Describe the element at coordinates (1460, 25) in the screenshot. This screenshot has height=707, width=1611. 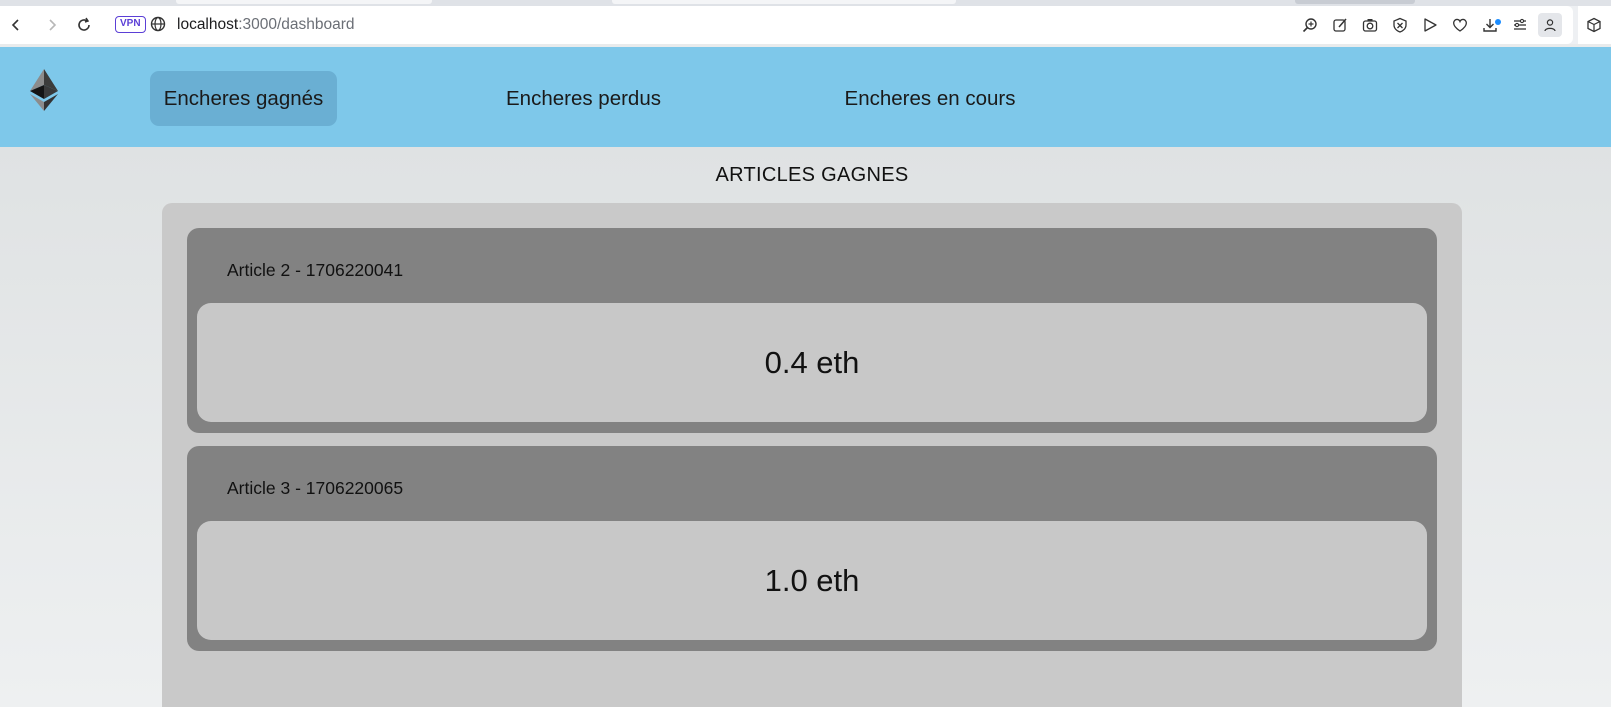
I see `heart-icon` at that location.